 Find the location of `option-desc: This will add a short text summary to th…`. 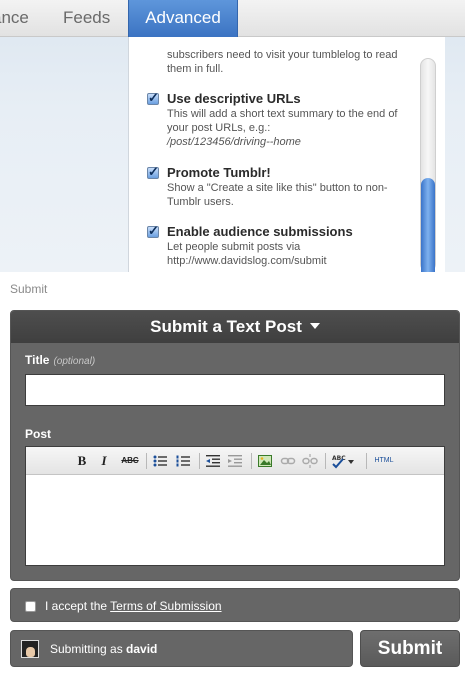

option-desc: This will add a short text summary to th… is located at coordinates (282, 121).